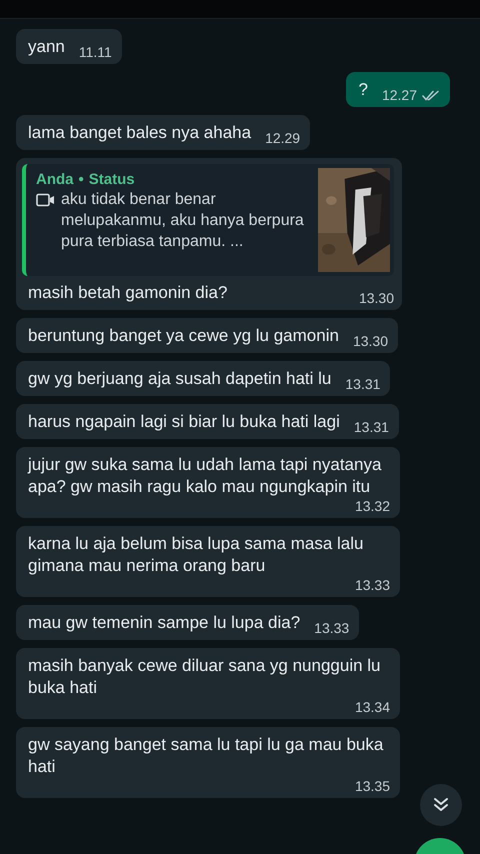 The width and height of the screenshot is (480, 854). What do you see at coordinates (196, 555) in the screenshot?
I see `message-text: karna lu aja belum bisa lupa sama masa lalu gimana mau nerima orang baru` at bounding box center [196, 555].